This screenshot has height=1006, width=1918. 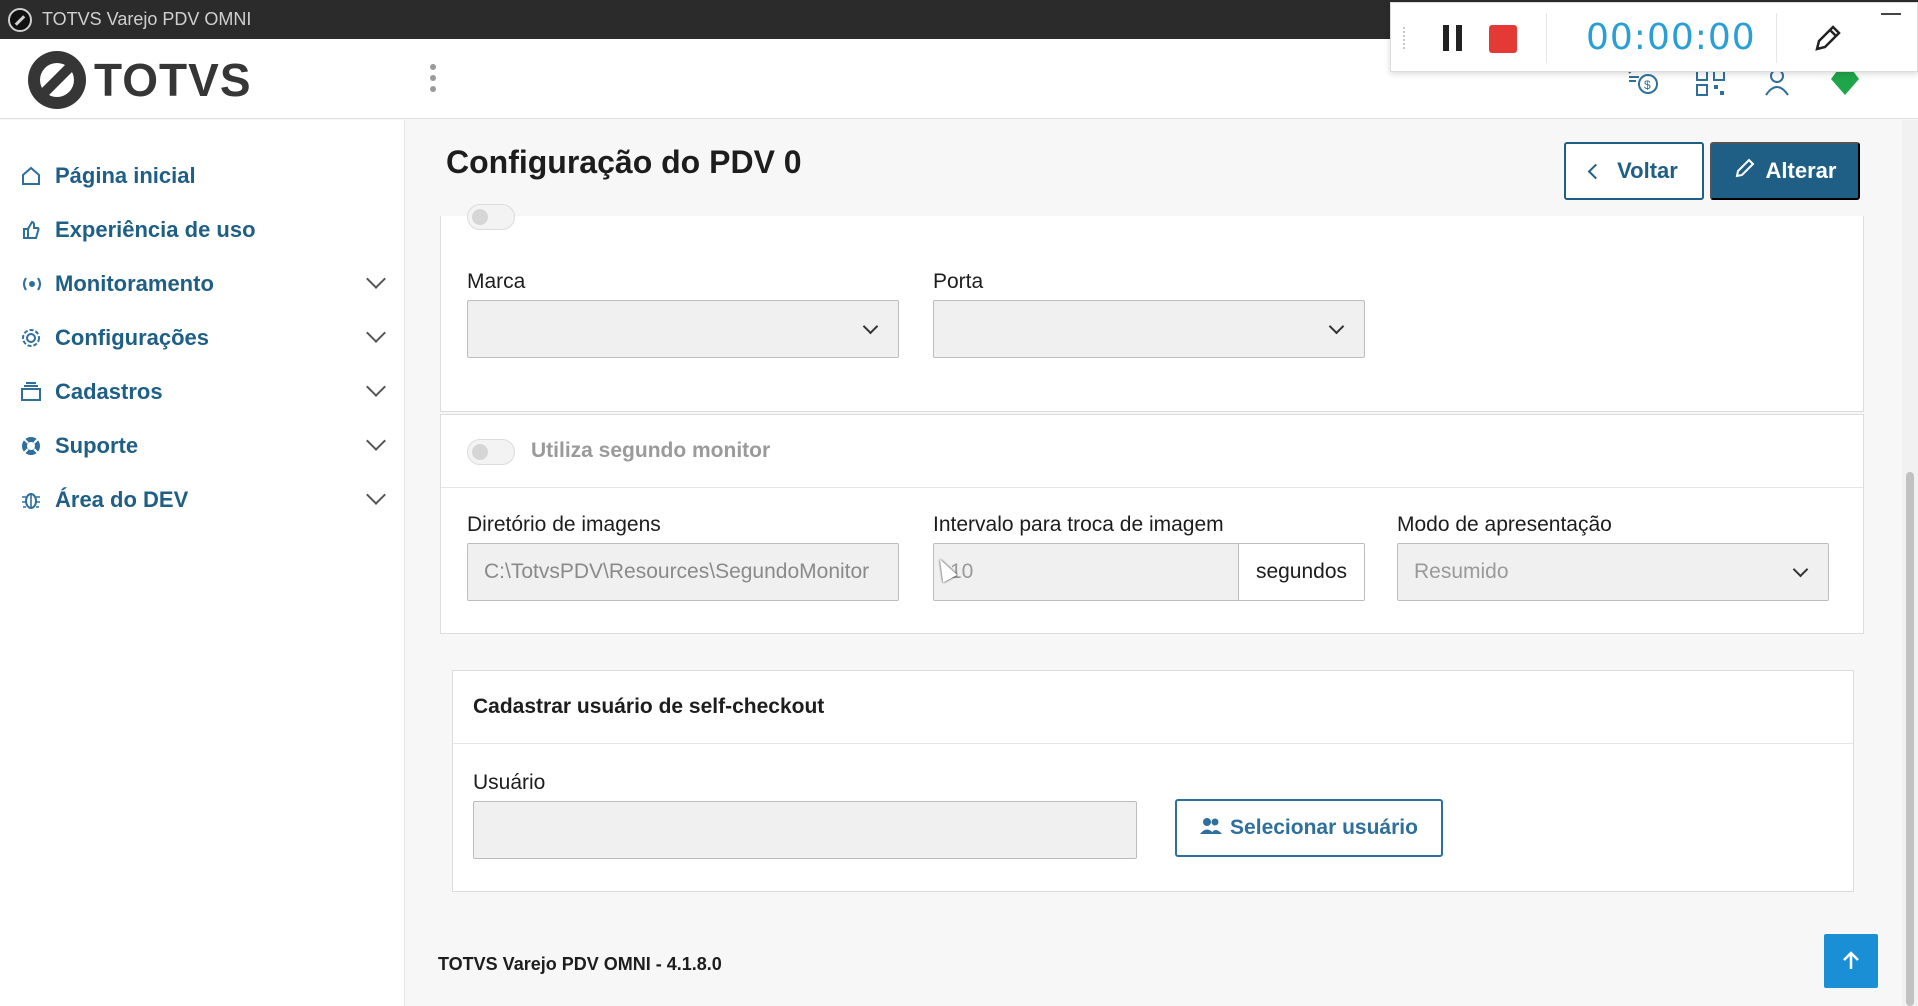 I want to click on pause-icon, so click(x=1453, y=38).